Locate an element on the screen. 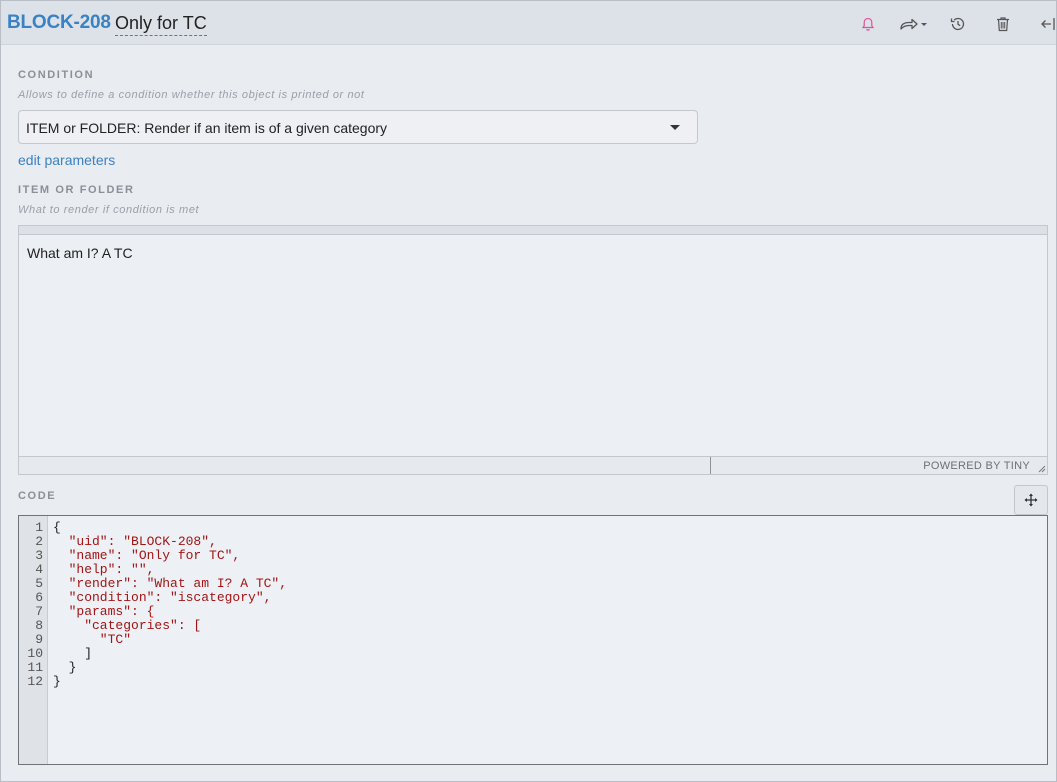  editor-toolbar is located at coordinates (533, 230).